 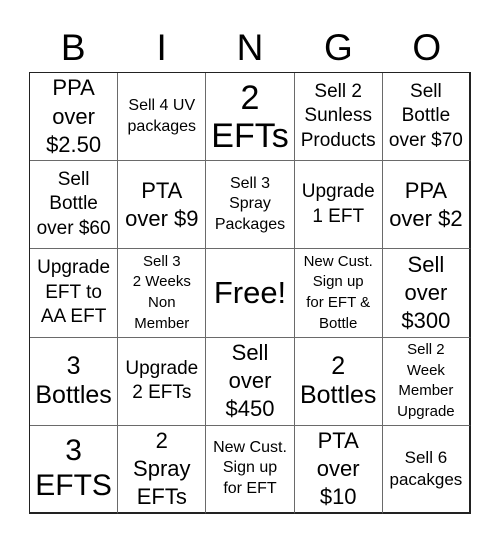 What do you see at coordinates (338, 117) in the screenshot?
I see `bingo-cell: Sell 2 Sunless Products` at bounding box center [338, 117].